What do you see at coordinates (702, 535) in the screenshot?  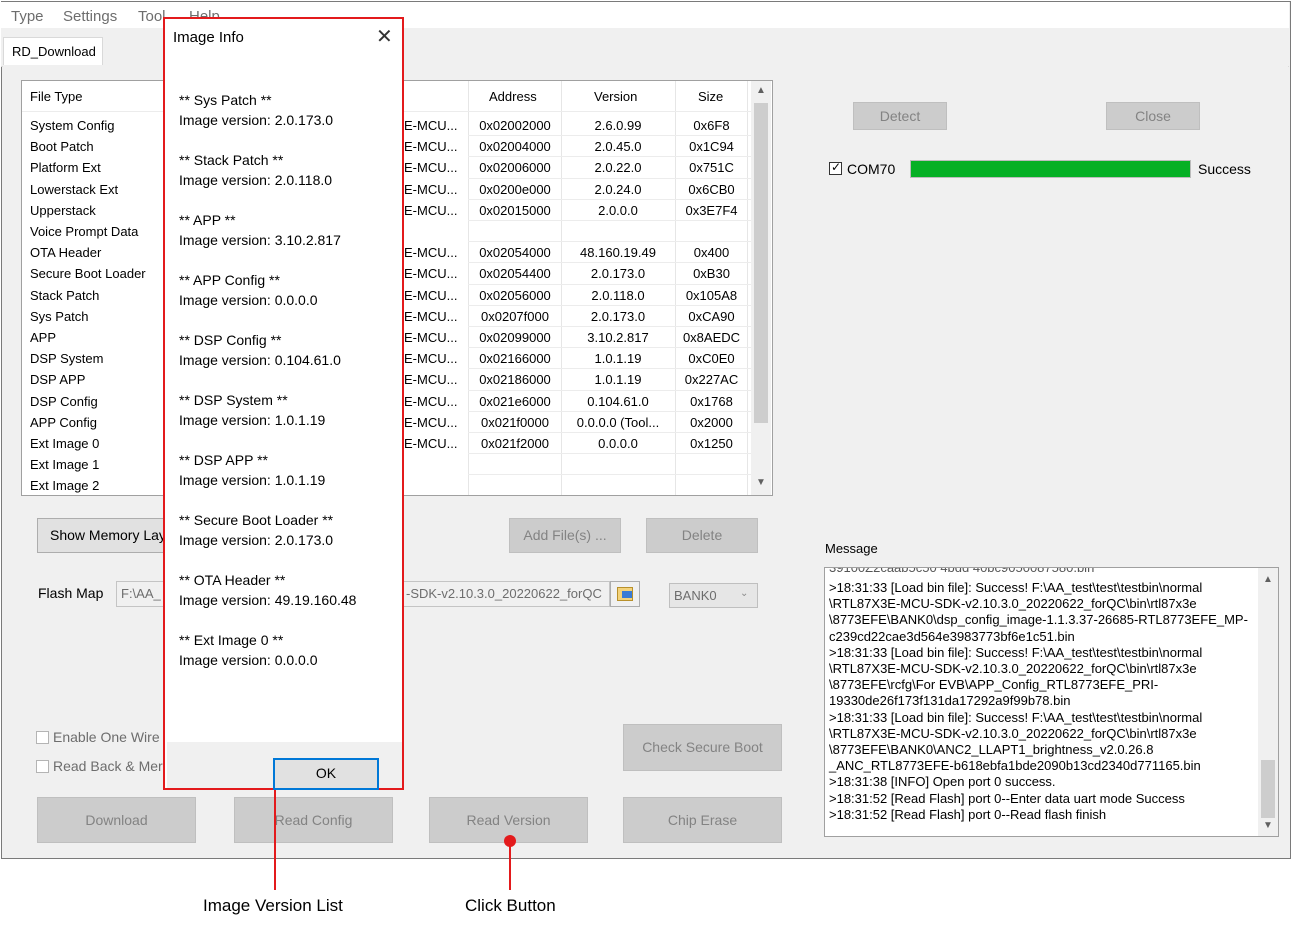 I see `delete-button: Delete` at bounding box center [702, 535].